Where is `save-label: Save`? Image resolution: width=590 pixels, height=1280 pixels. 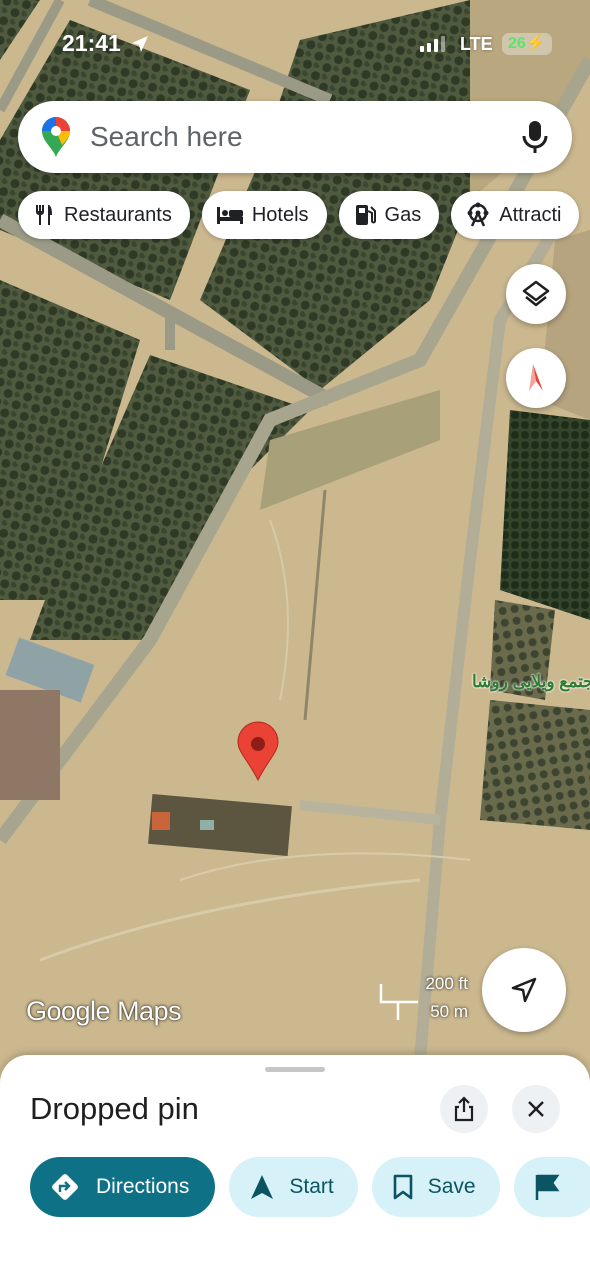
save-label: Save is located at coordinates (451, 1186).